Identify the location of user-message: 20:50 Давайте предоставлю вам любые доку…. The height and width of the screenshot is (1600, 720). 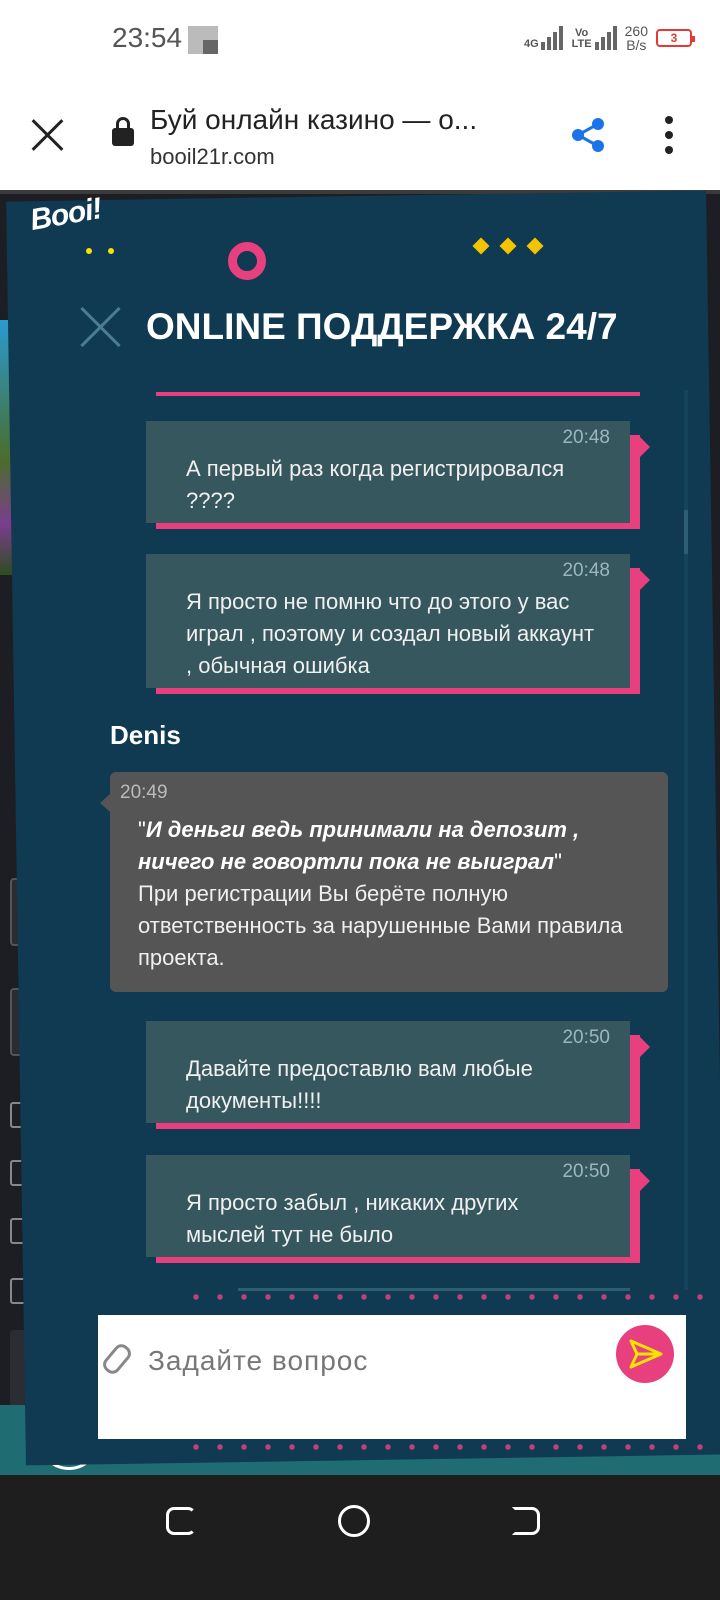
(398, 1075).